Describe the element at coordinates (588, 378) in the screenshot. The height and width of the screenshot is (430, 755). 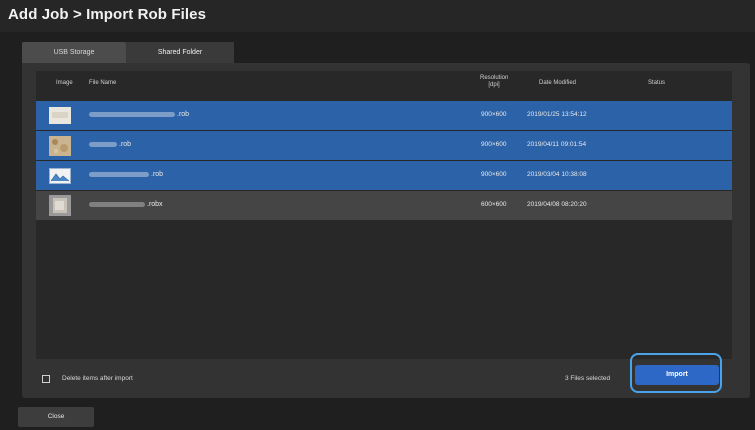
I see `files-selected-count: 3 Files selected` at that location.